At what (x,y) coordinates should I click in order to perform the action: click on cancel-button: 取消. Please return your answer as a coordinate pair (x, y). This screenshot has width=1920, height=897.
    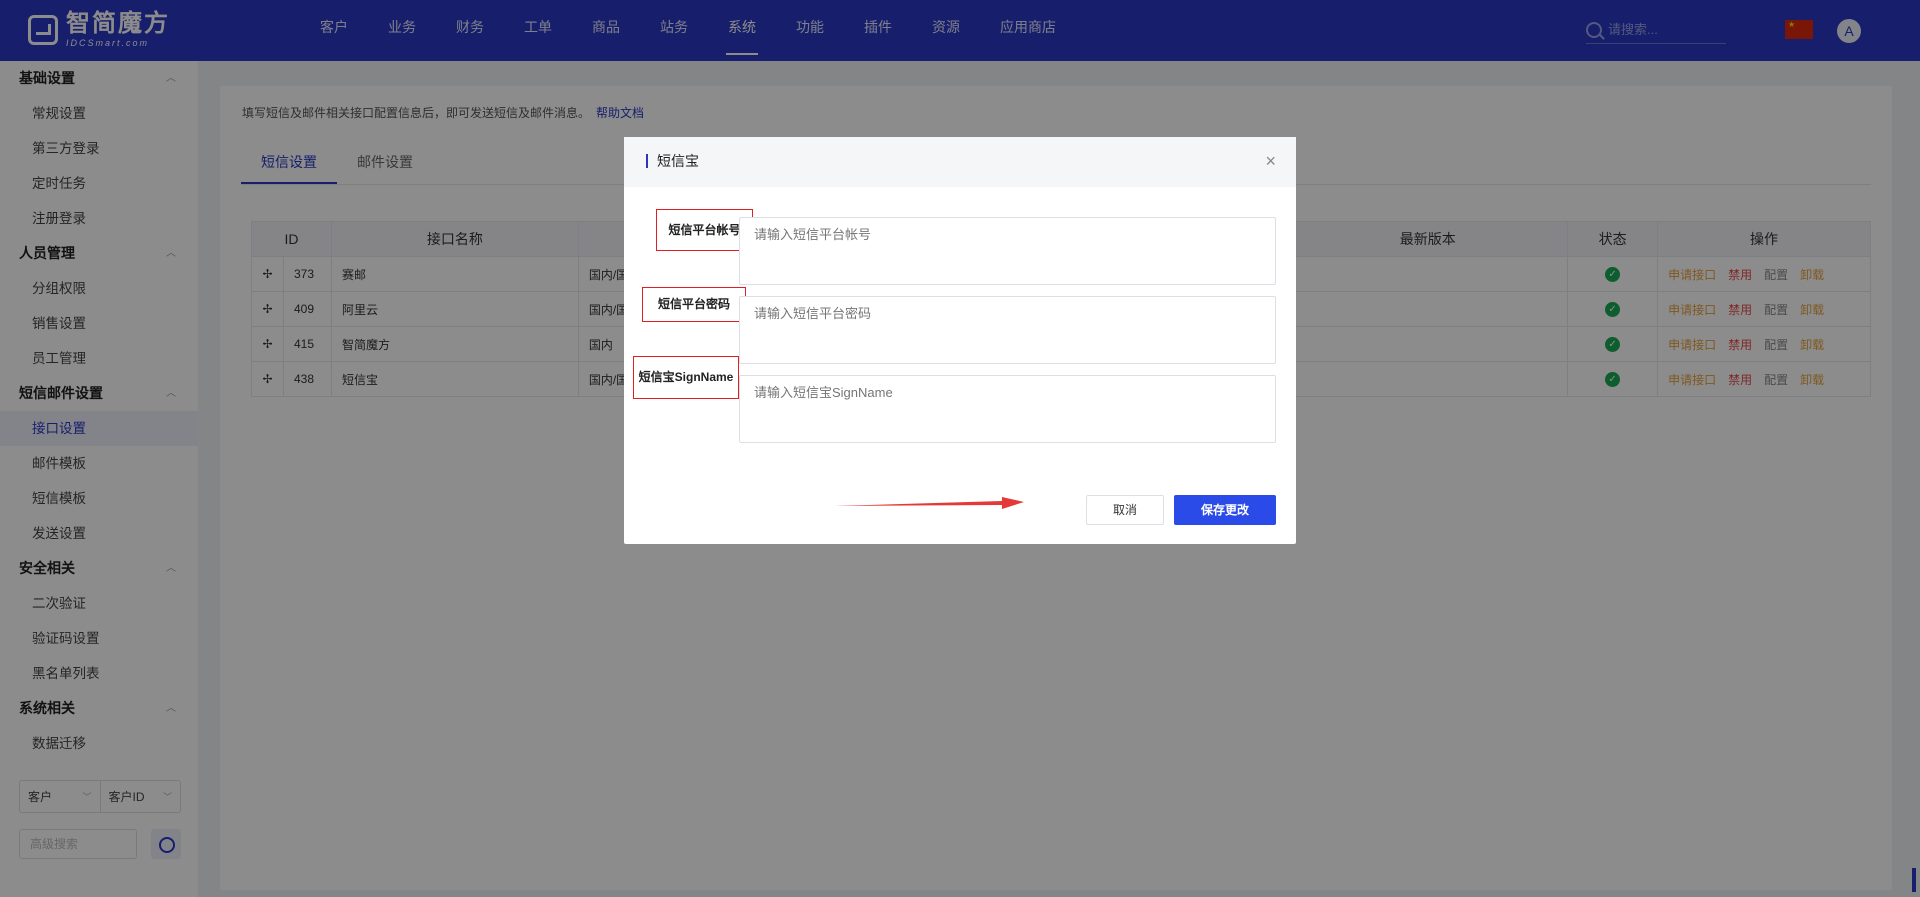
    Looking at the image, I should click on (1125, 510).